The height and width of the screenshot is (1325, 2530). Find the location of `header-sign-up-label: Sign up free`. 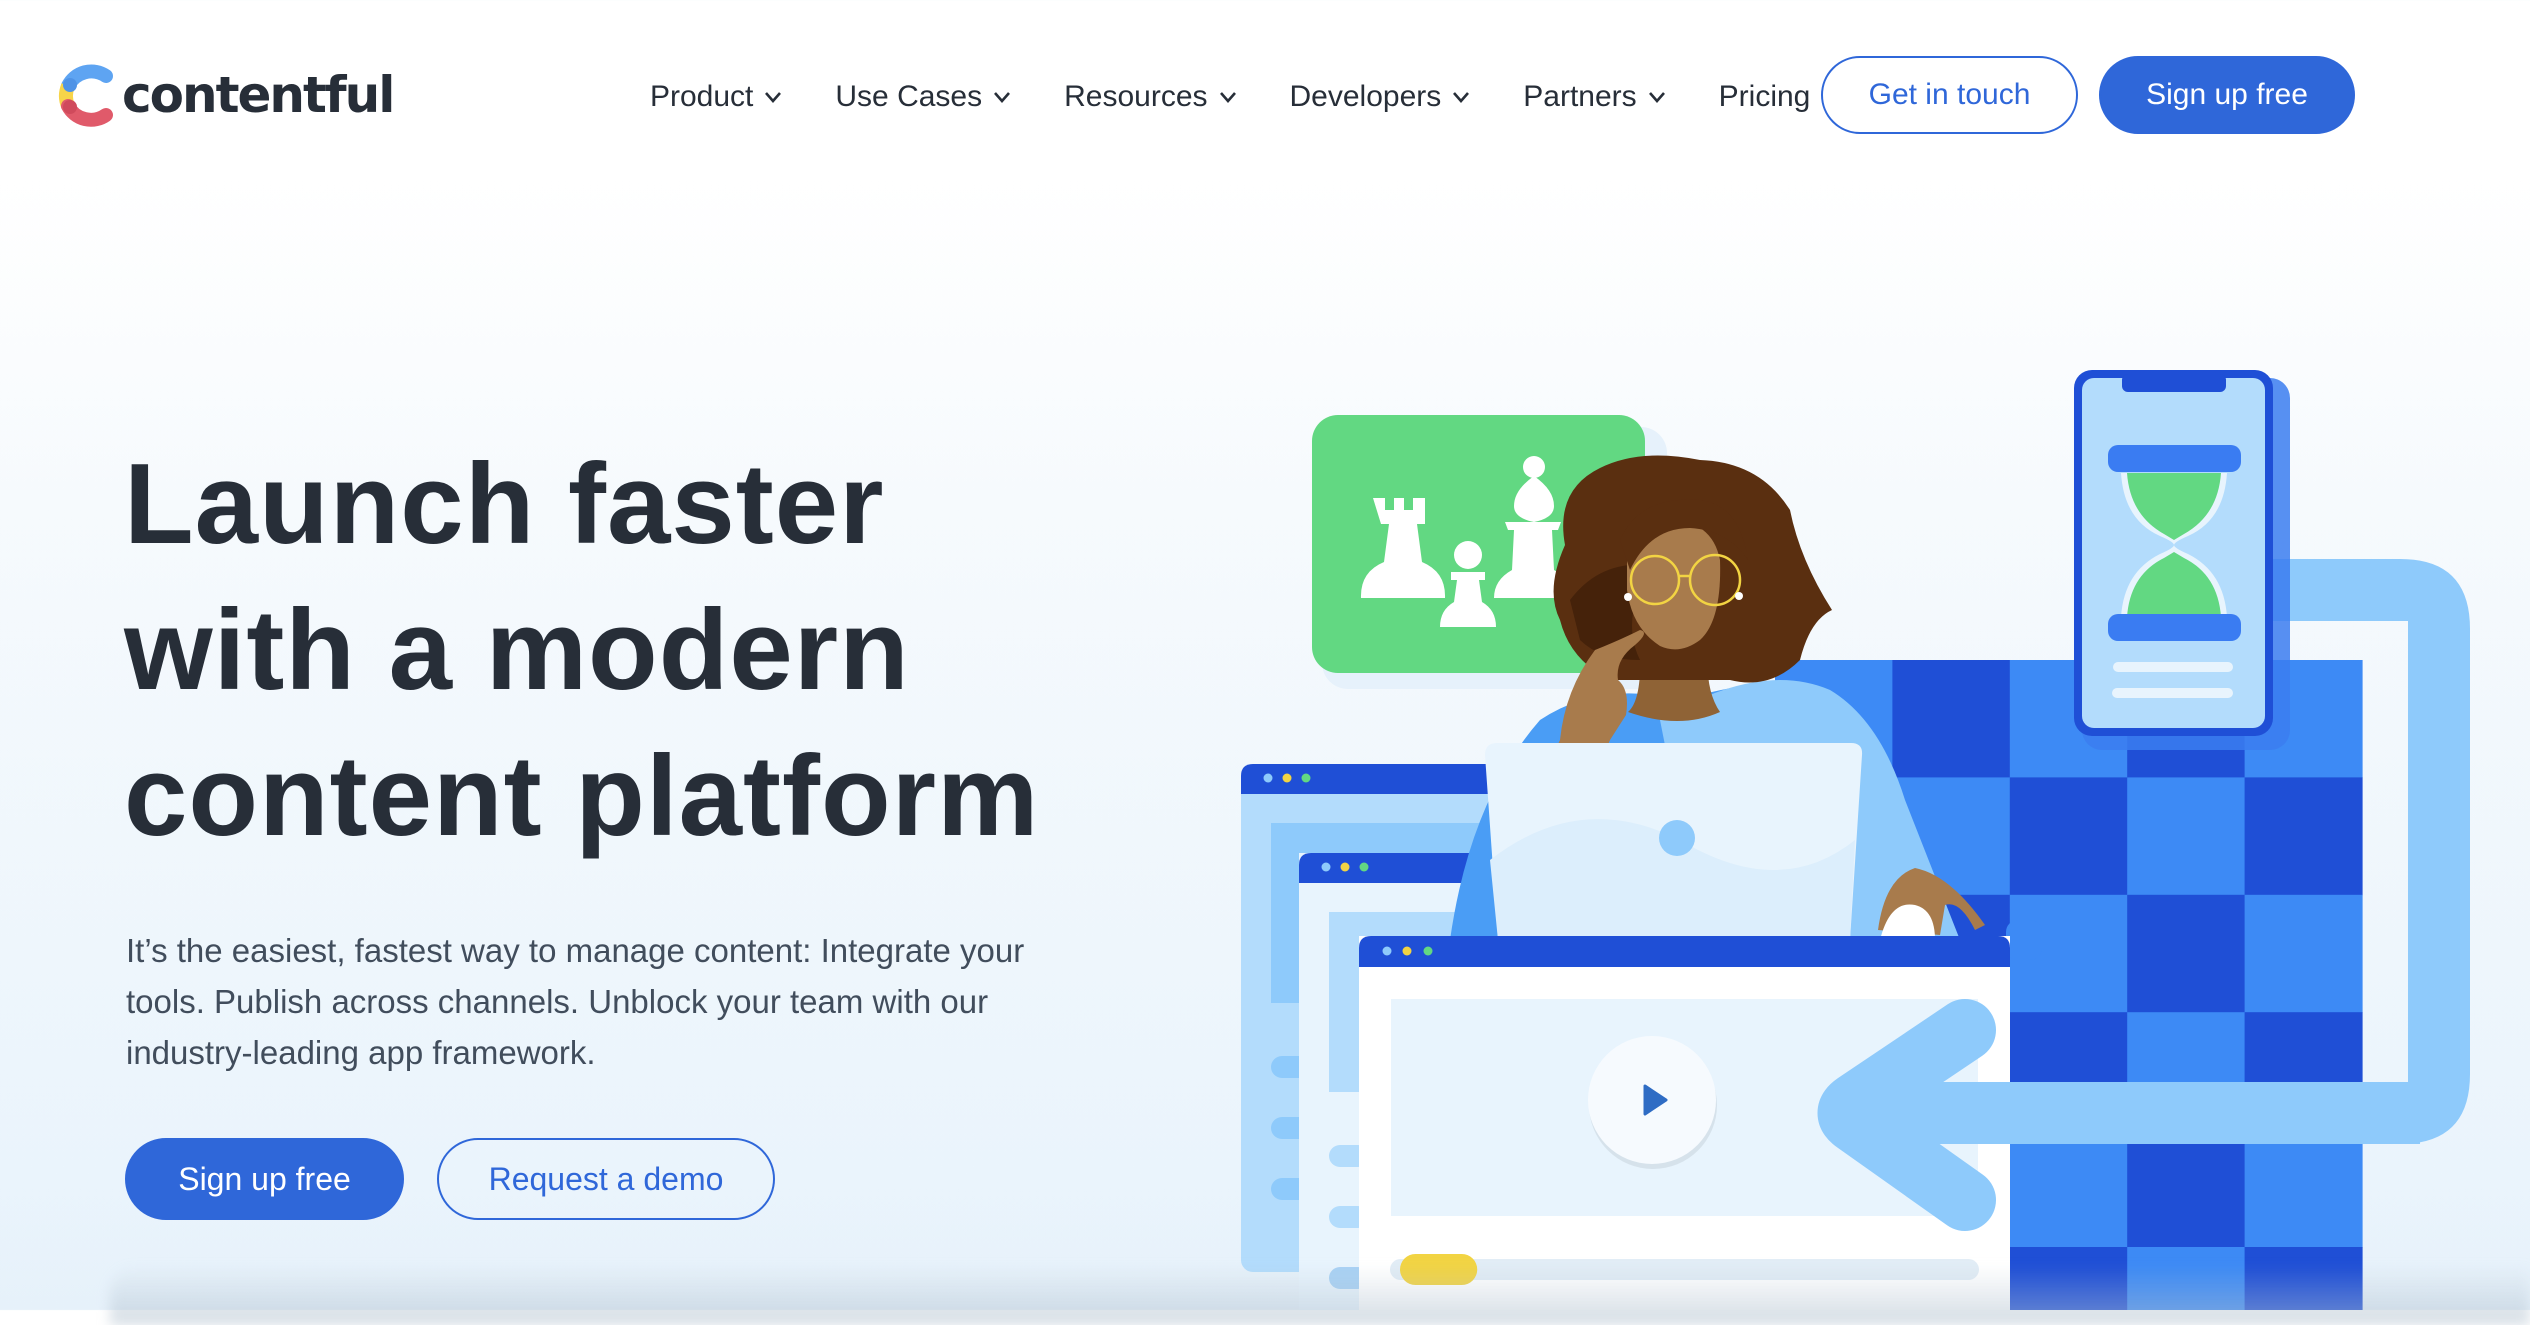

header-sign-up-label: Sign up free is located at coordinates (2227, 94).